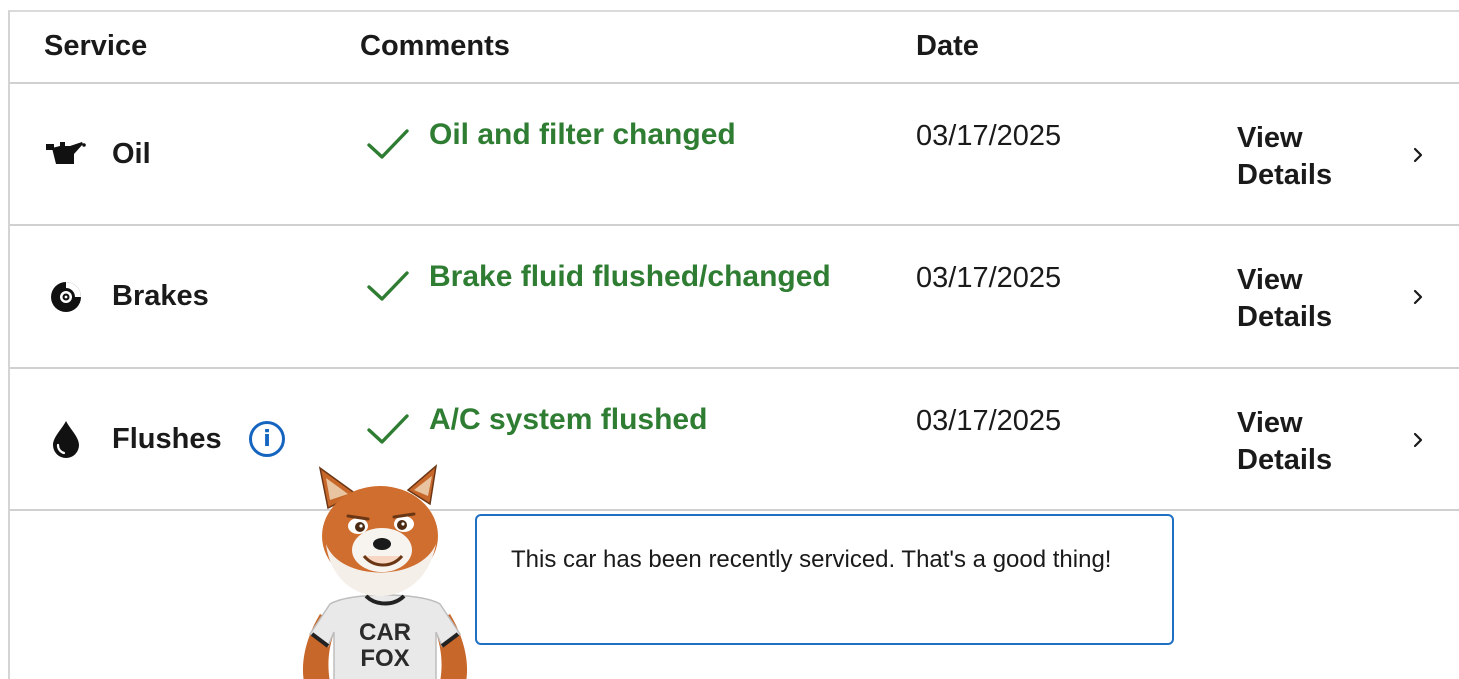  I want to click on info-icon: i, so click(267, 439).